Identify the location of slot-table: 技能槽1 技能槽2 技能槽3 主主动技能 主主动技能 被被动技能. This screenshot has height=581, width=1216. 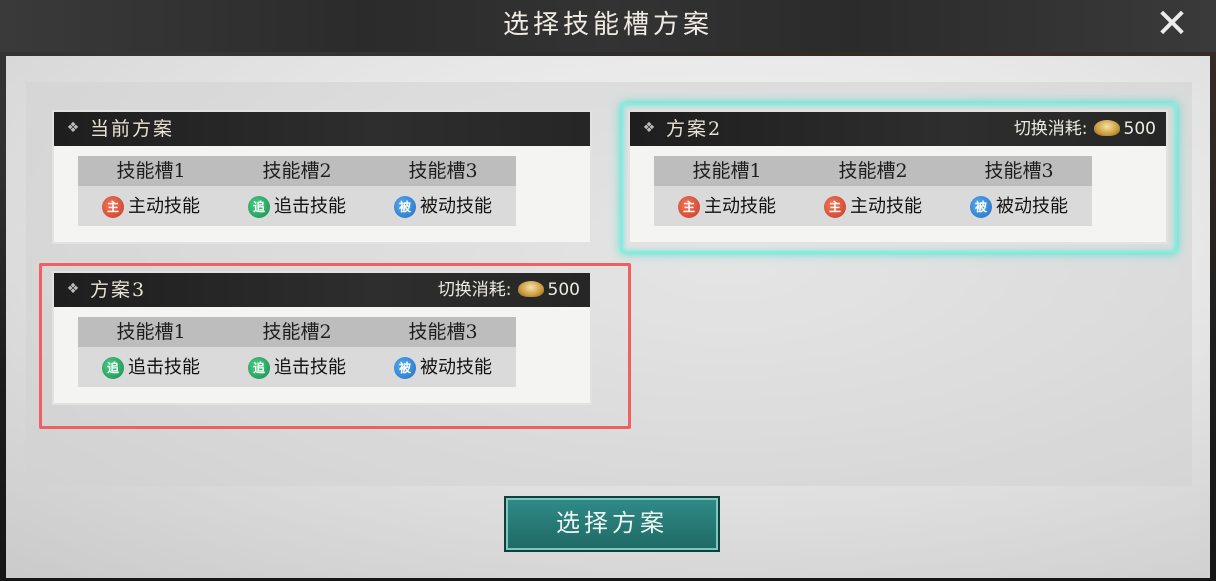
(873, 191).